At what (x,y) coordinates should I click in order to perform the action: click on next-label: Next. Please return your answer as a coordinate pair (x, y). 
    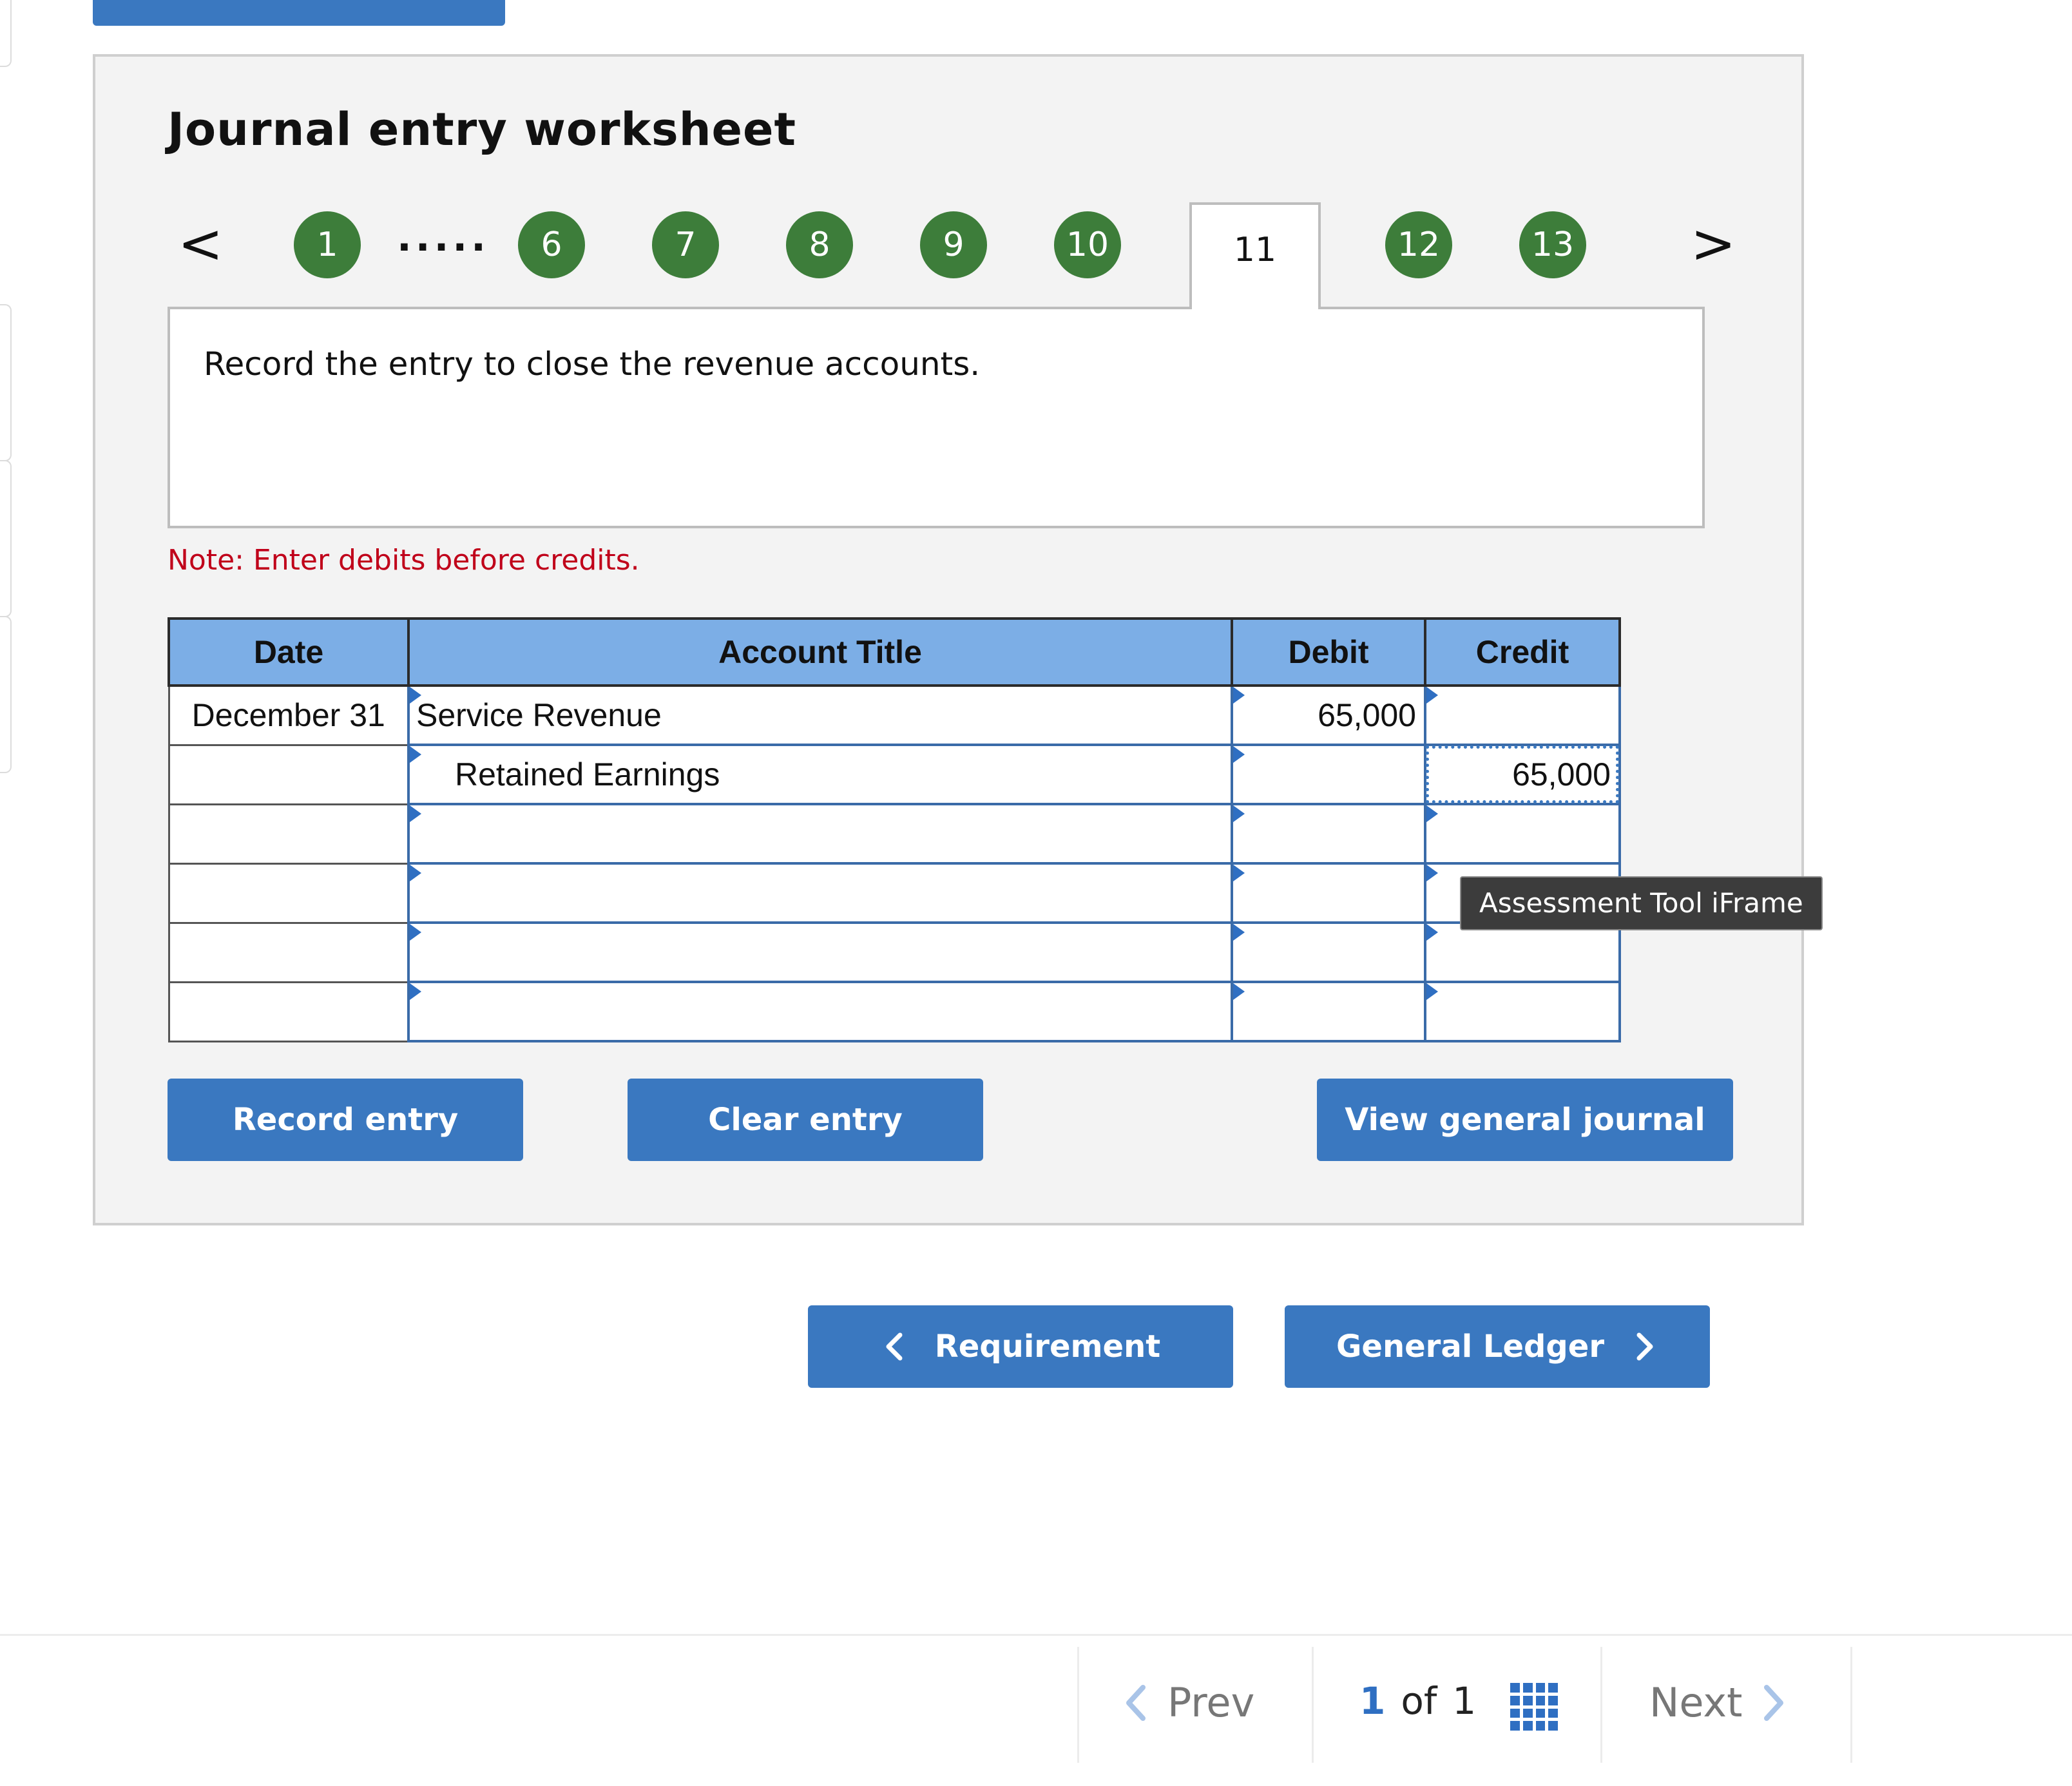
    Looking at the image, I should click on (1696, 1702).